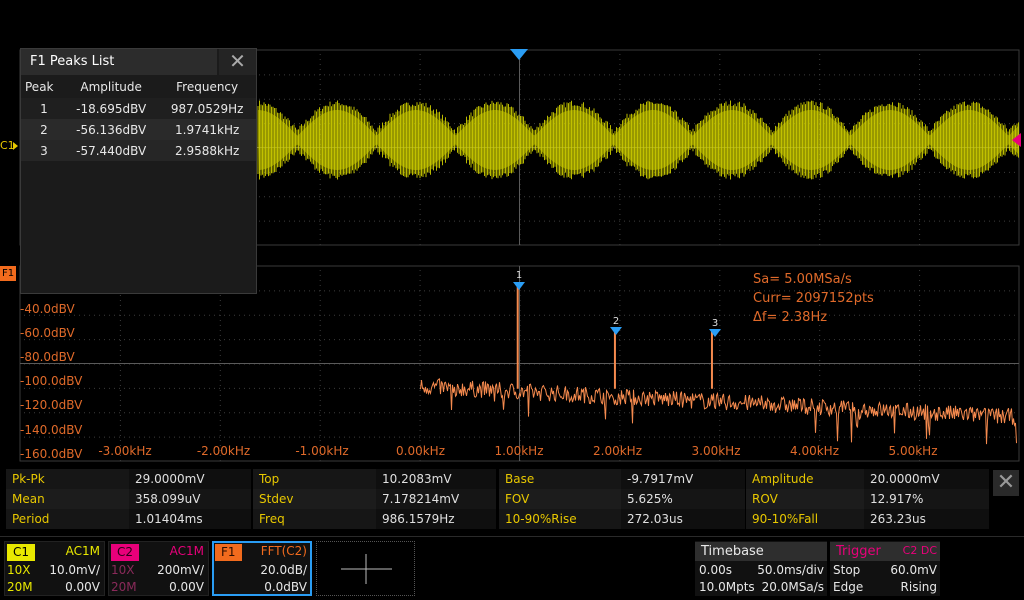 This screenshot has width=1024, height=600. I want to click on peak-col-header: Peak, so click(39, 87).